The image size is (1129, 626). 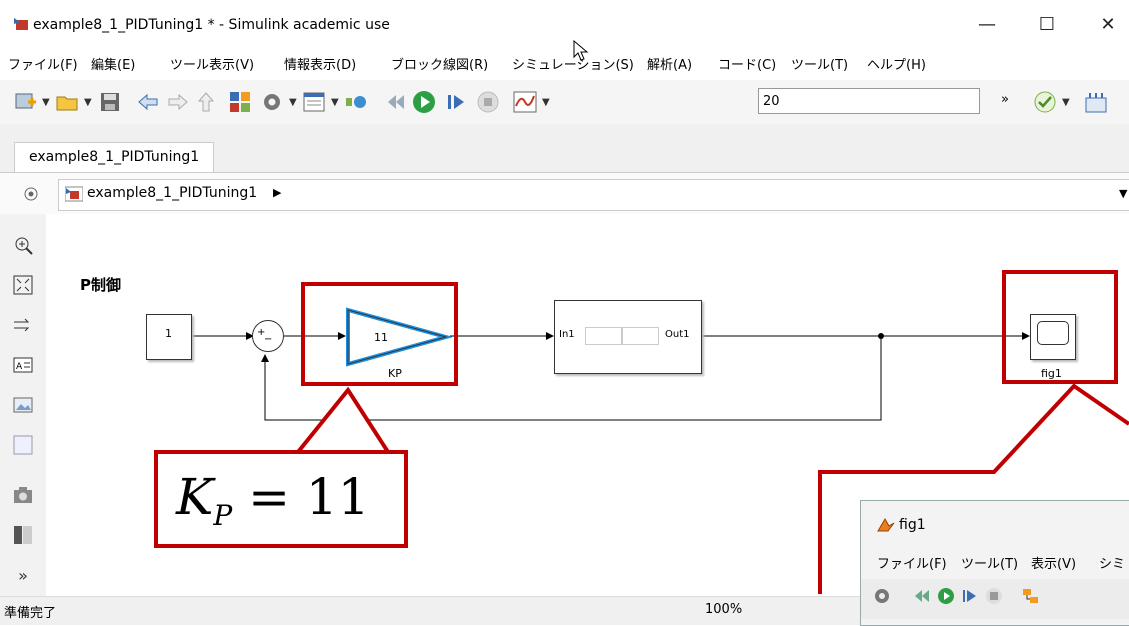 What do you see at coordinates (240, 102) in the screenshot?
I see `library-browser-icon` at bounding box center [240, 102].